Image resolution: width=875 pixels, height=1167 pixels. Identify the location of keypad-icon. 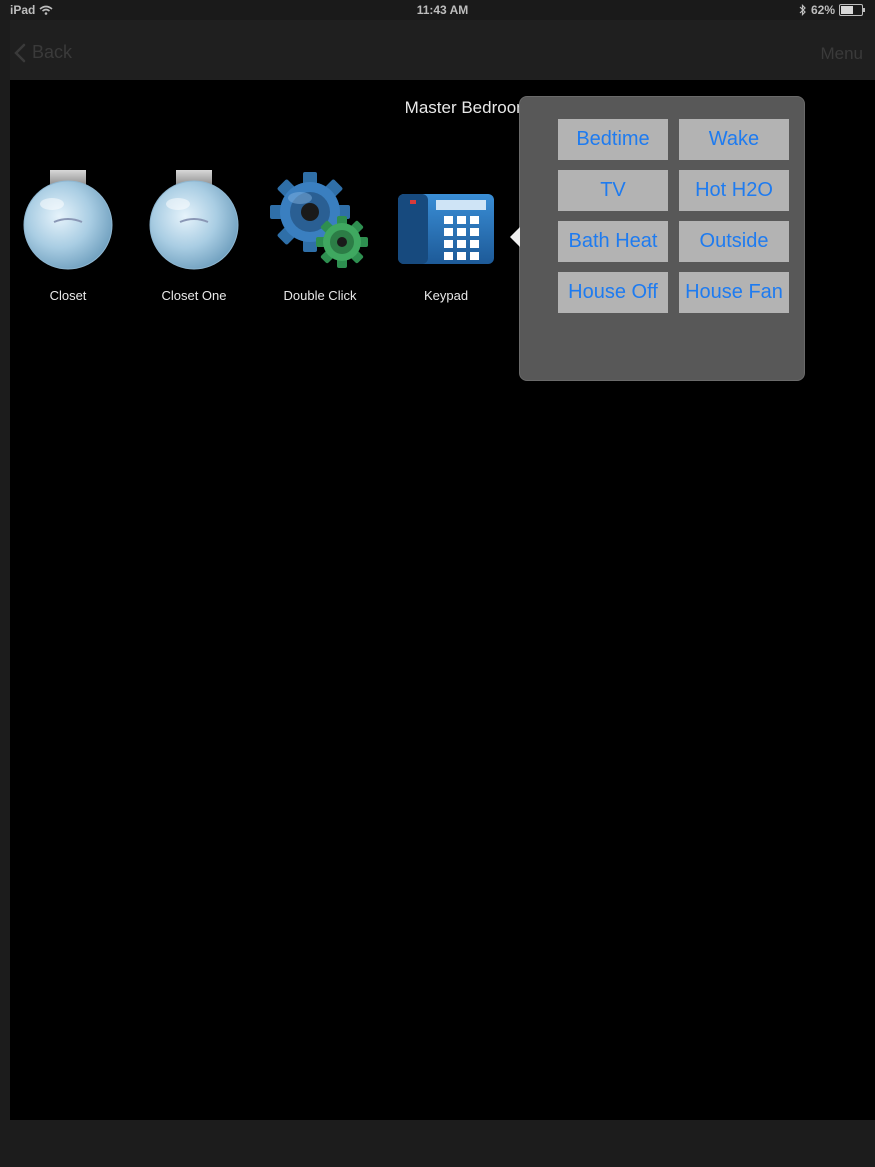
(446, 215).